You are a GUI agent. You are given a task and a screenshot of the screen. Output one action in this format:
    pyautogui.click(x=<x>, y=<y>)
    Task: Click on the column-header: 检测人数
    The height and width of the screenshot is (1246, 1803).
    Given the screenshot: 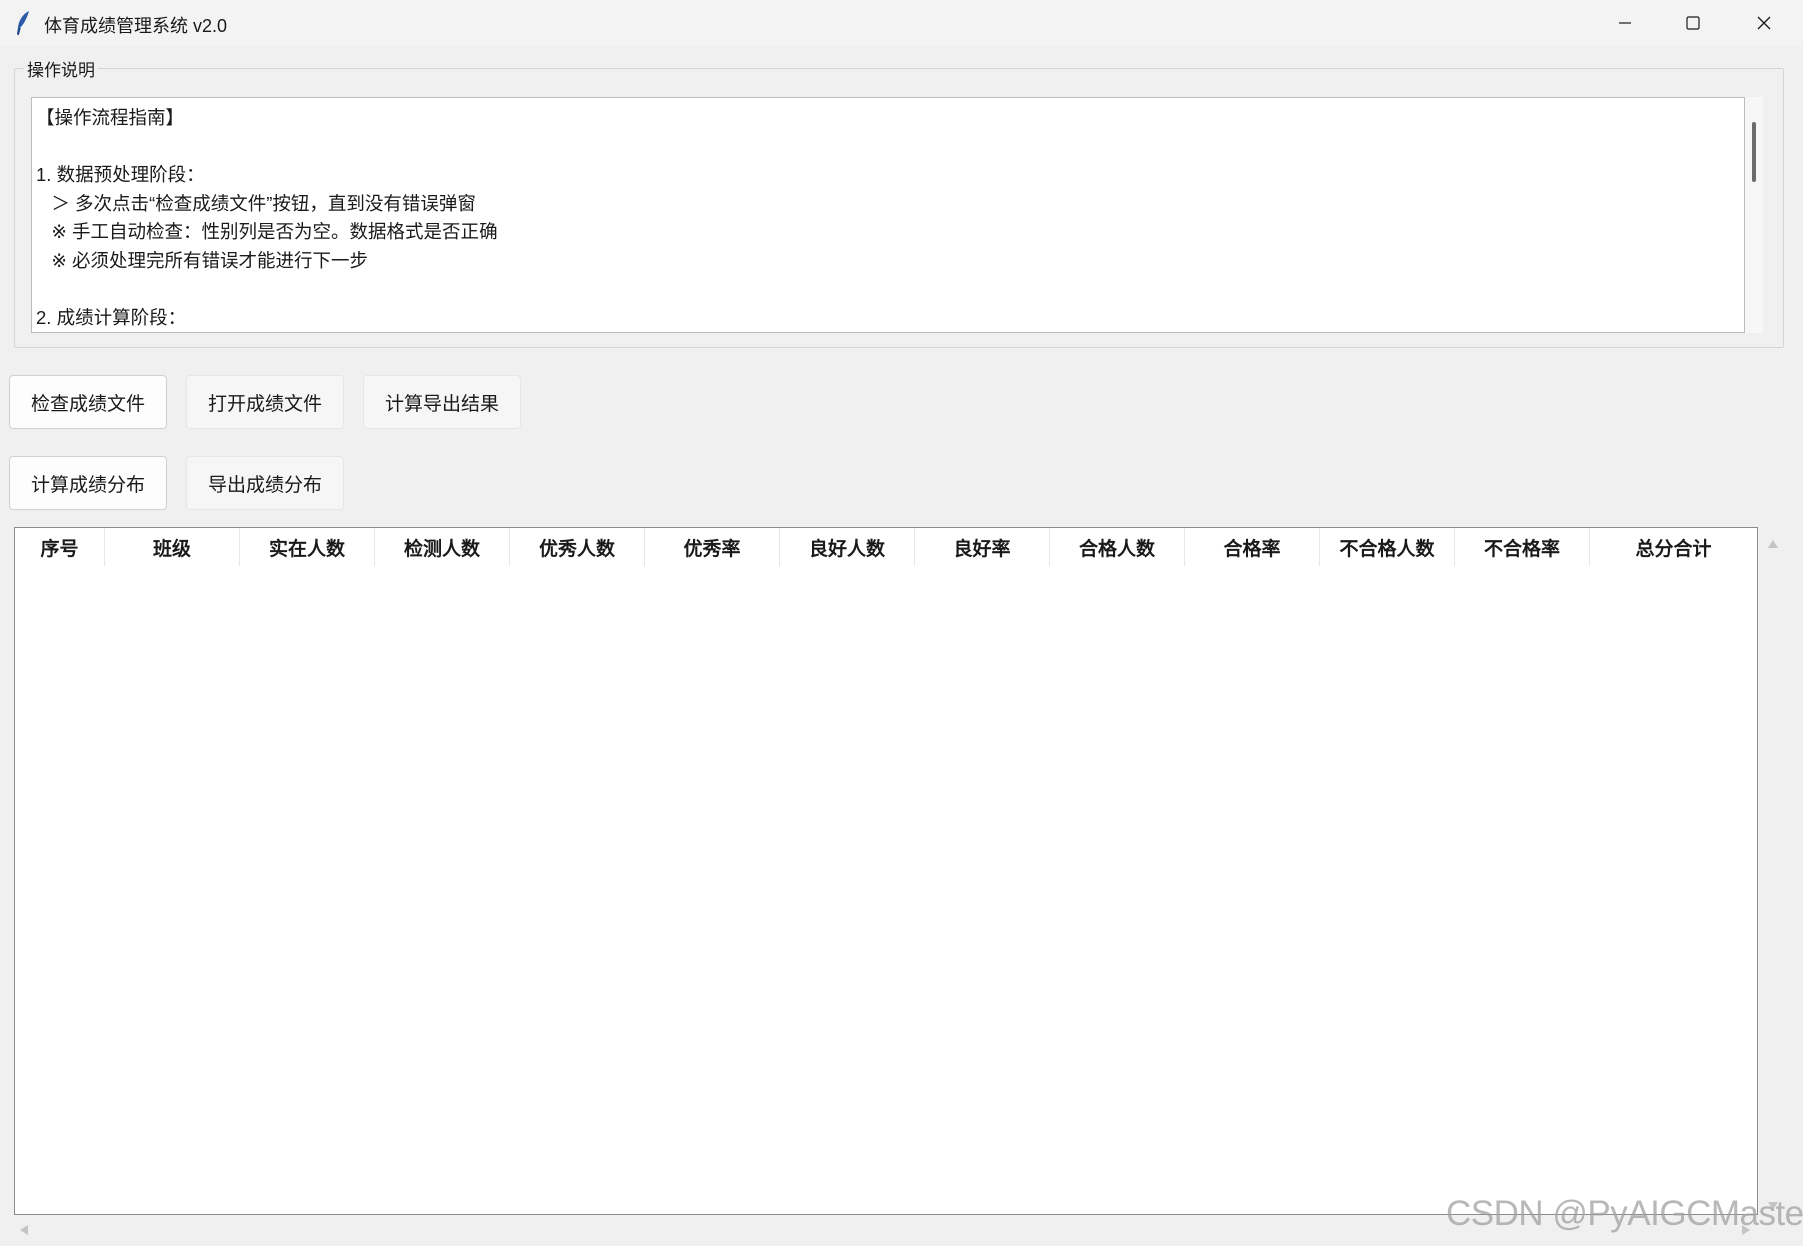 What is the action you would take?
    pyautogui.click(x=442, y=547)
    